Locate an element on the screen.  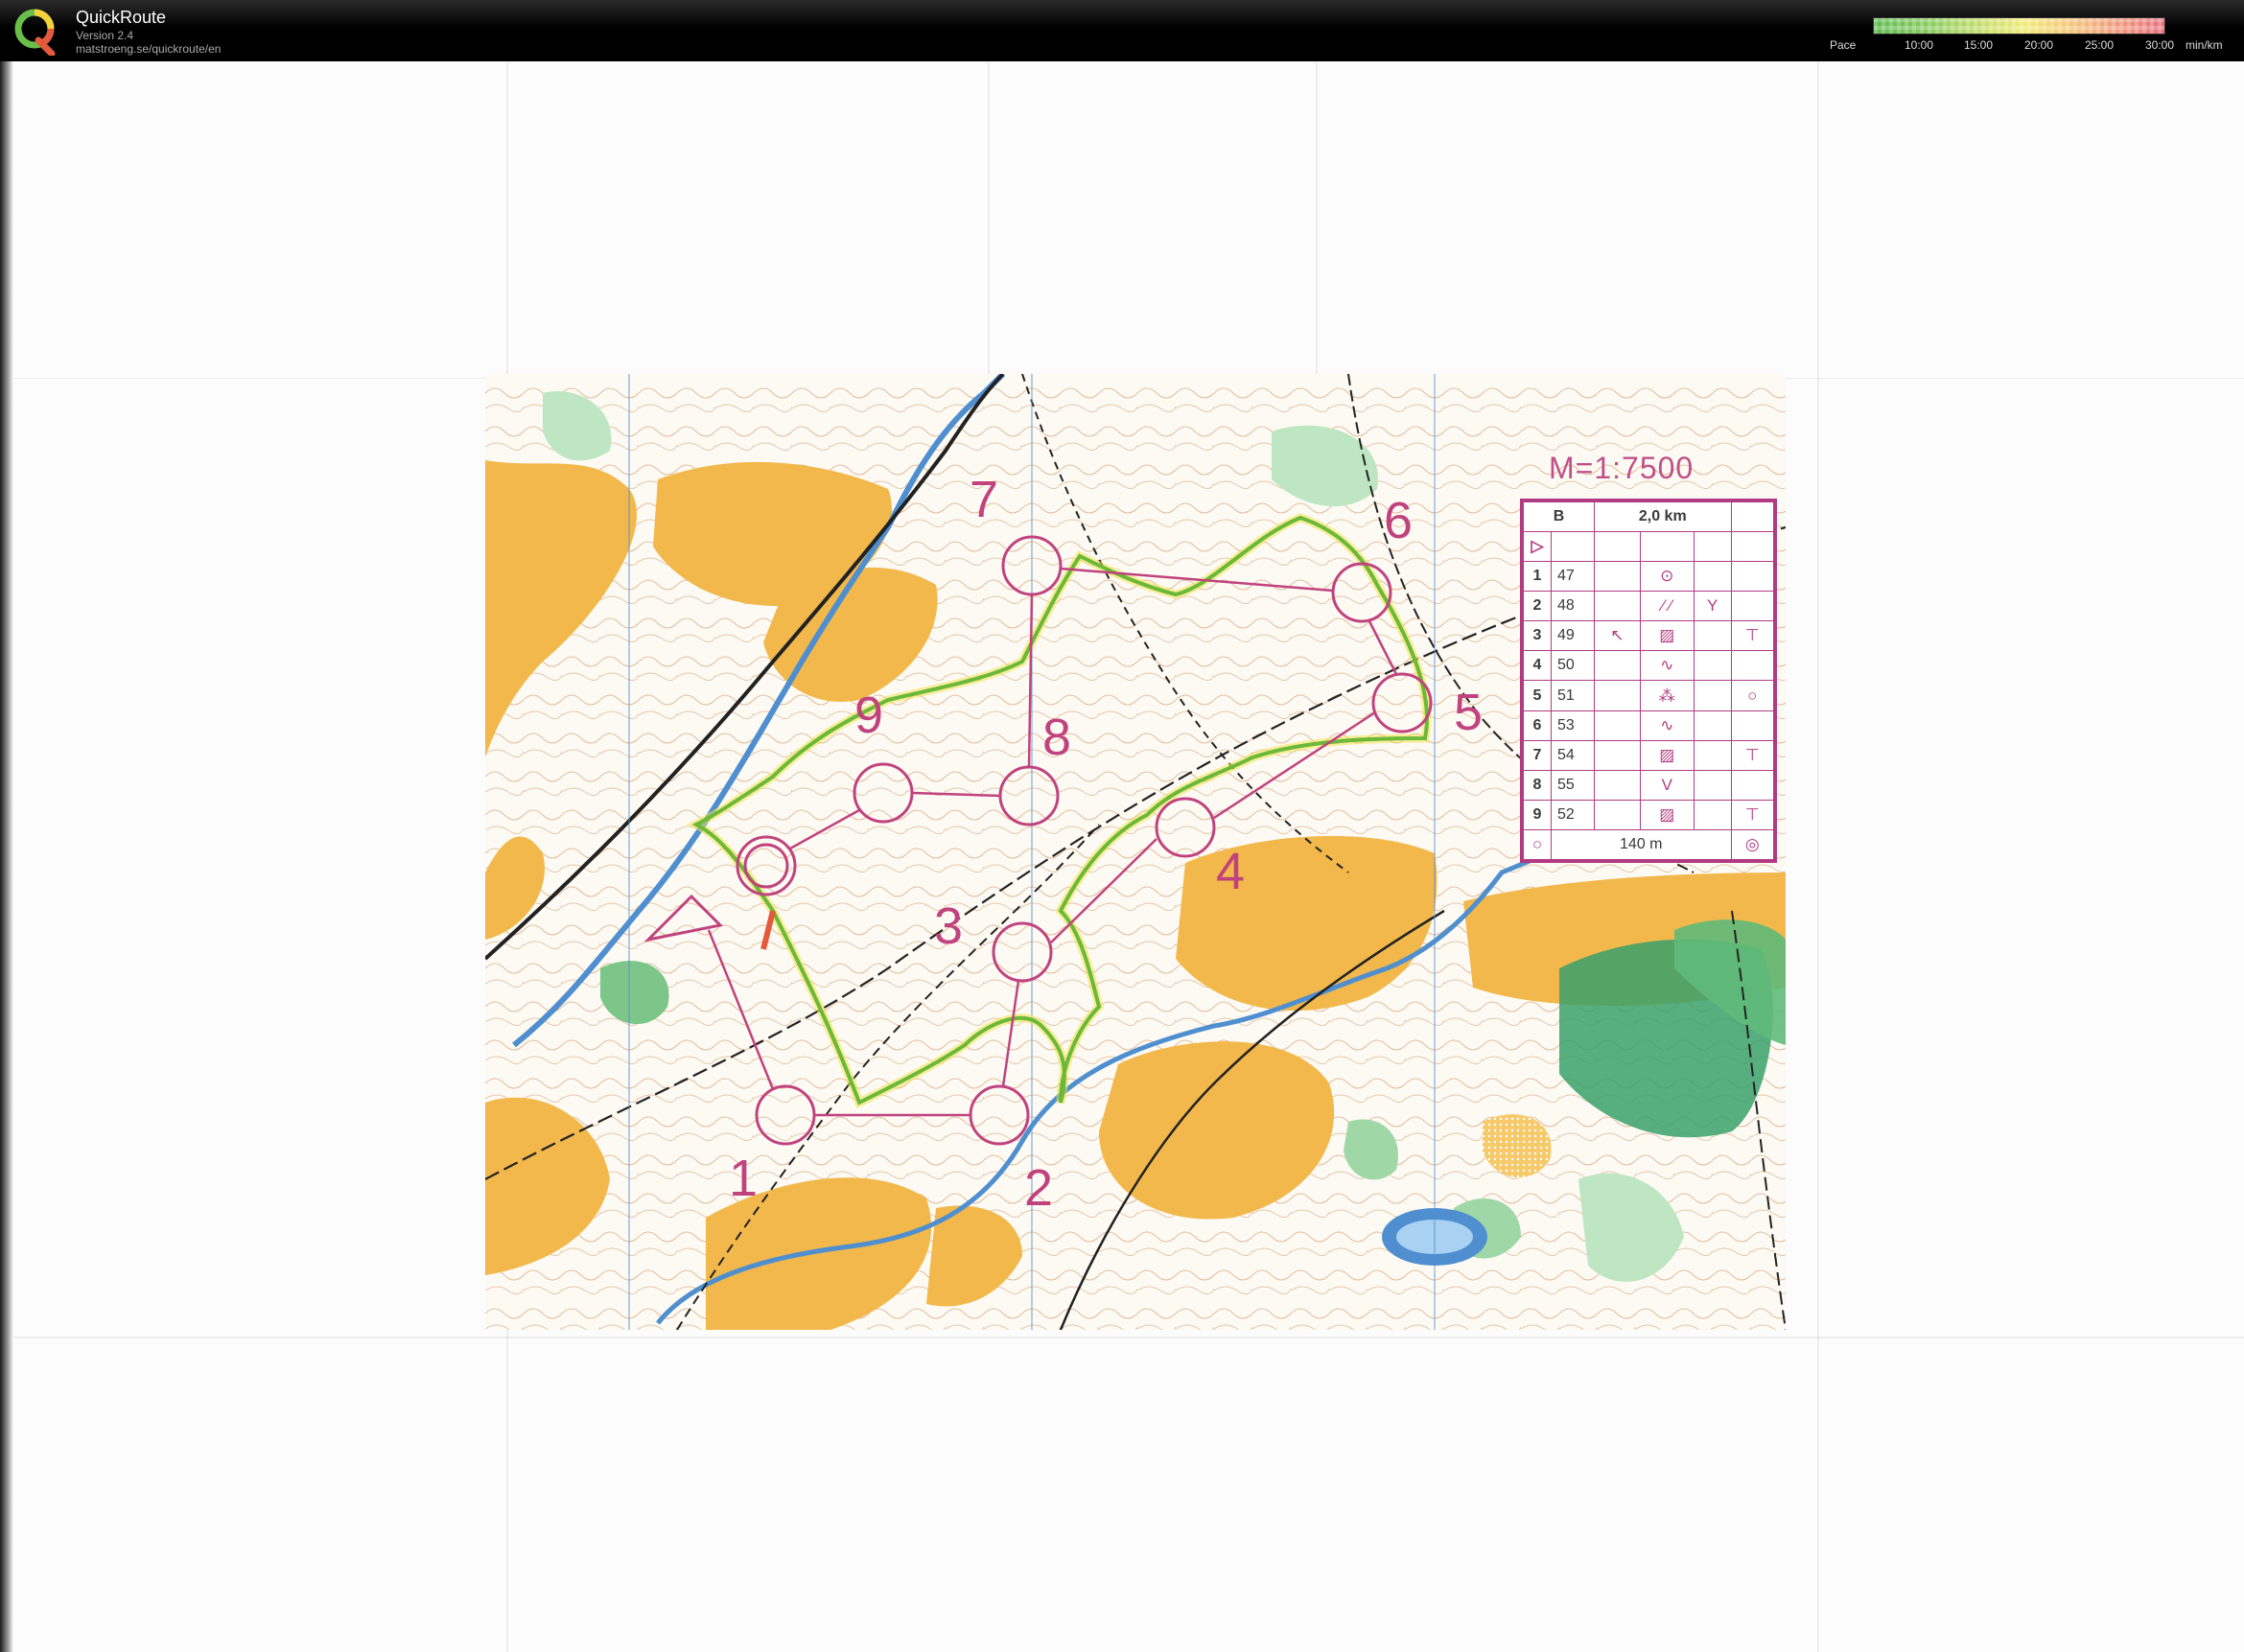
control-sequence-number: 9 is located at coordinates (1537, 815).